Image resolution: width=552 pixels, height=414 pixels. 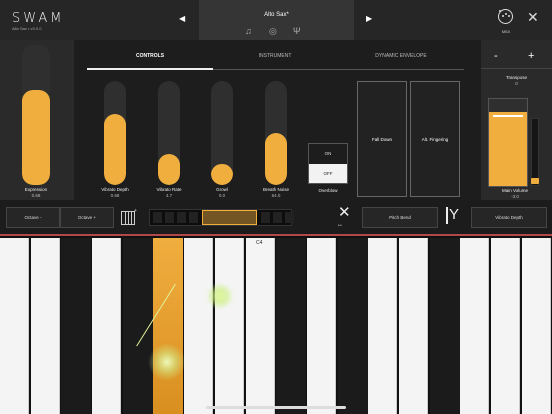 What do you see at coordinates (328, 173) in the screenshot?
I see `overblow-off-option: OFF` at bounding box center [328, 173].